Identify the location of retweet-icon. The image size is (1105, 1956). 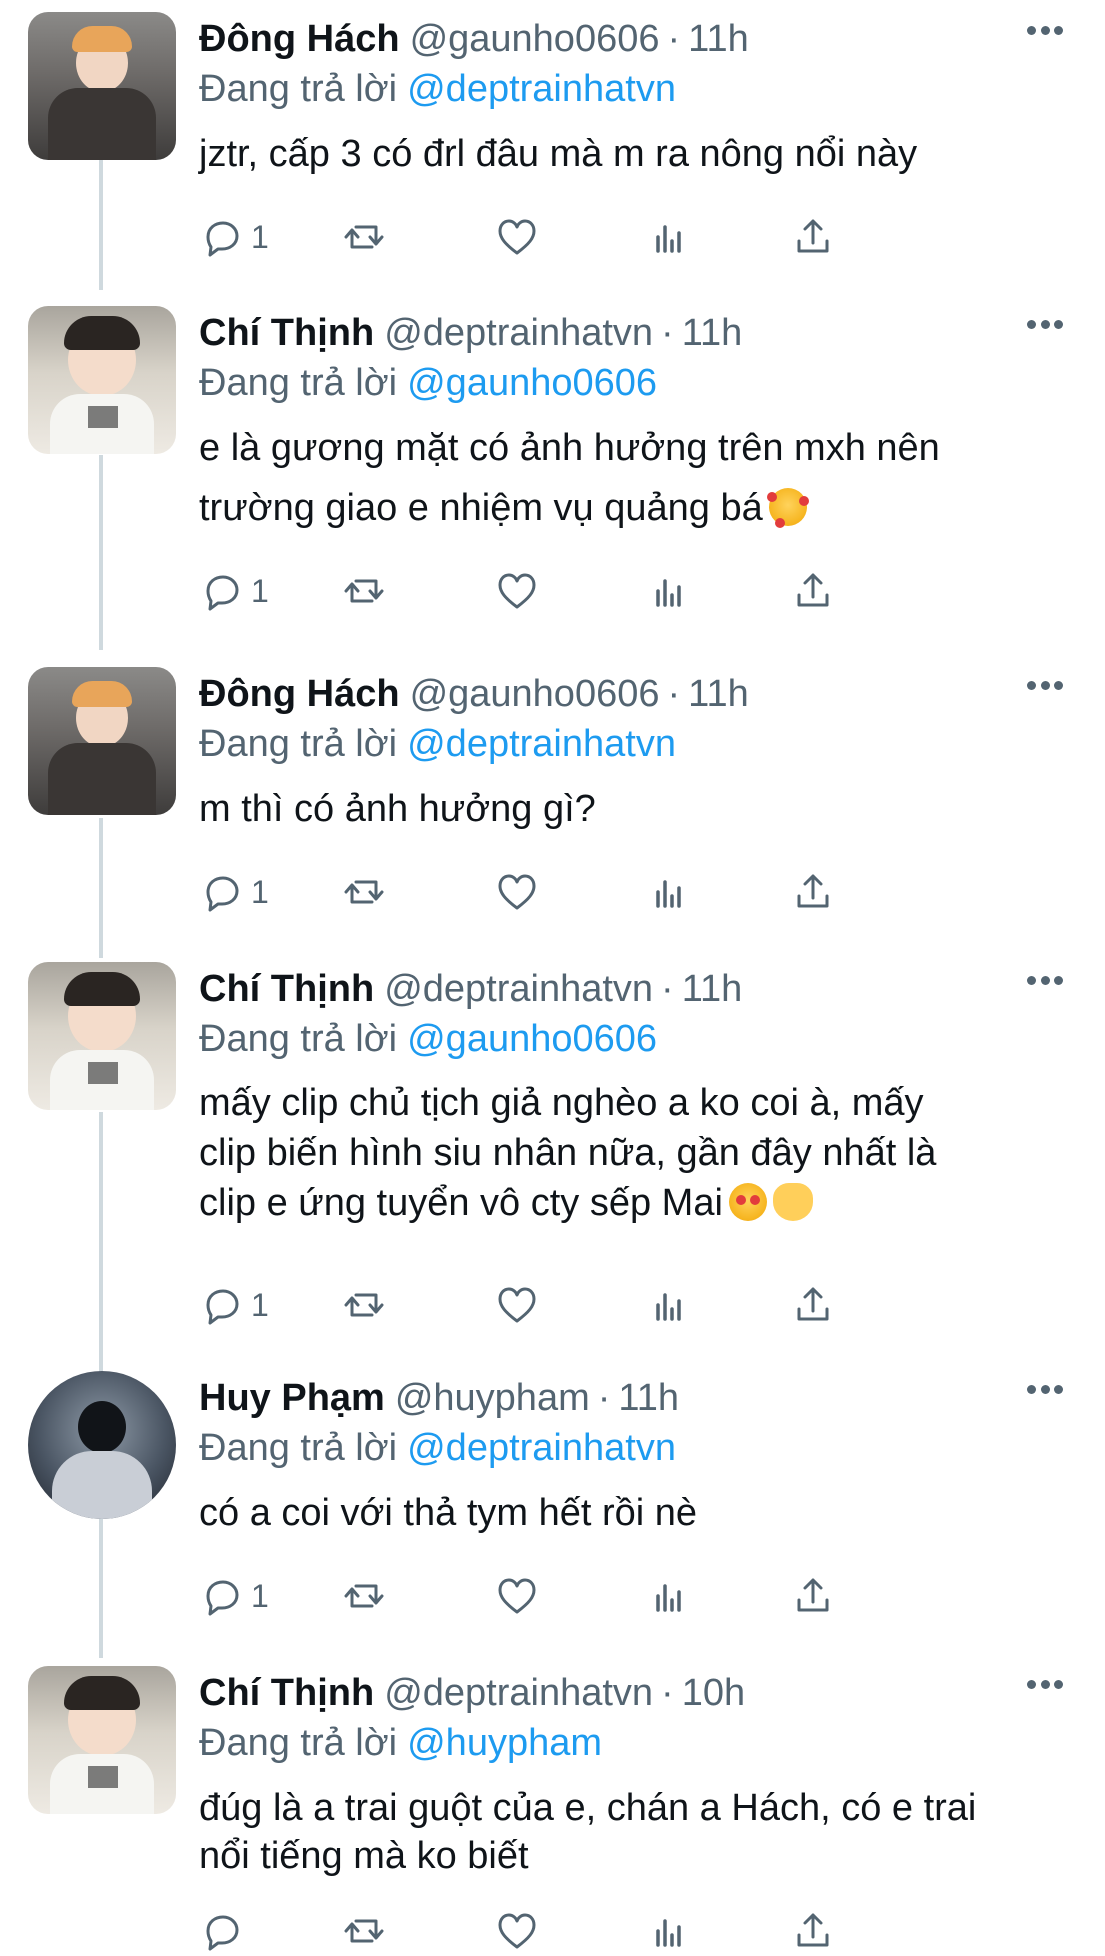
(364, 1596).